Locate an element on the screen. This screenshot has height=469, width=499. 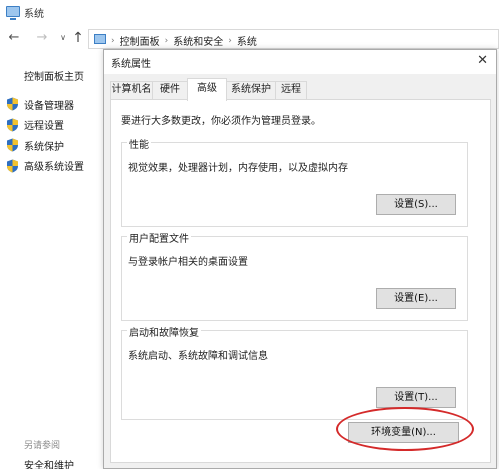
nav-item-label: 远程设置 is located at coordinates (44, 127).